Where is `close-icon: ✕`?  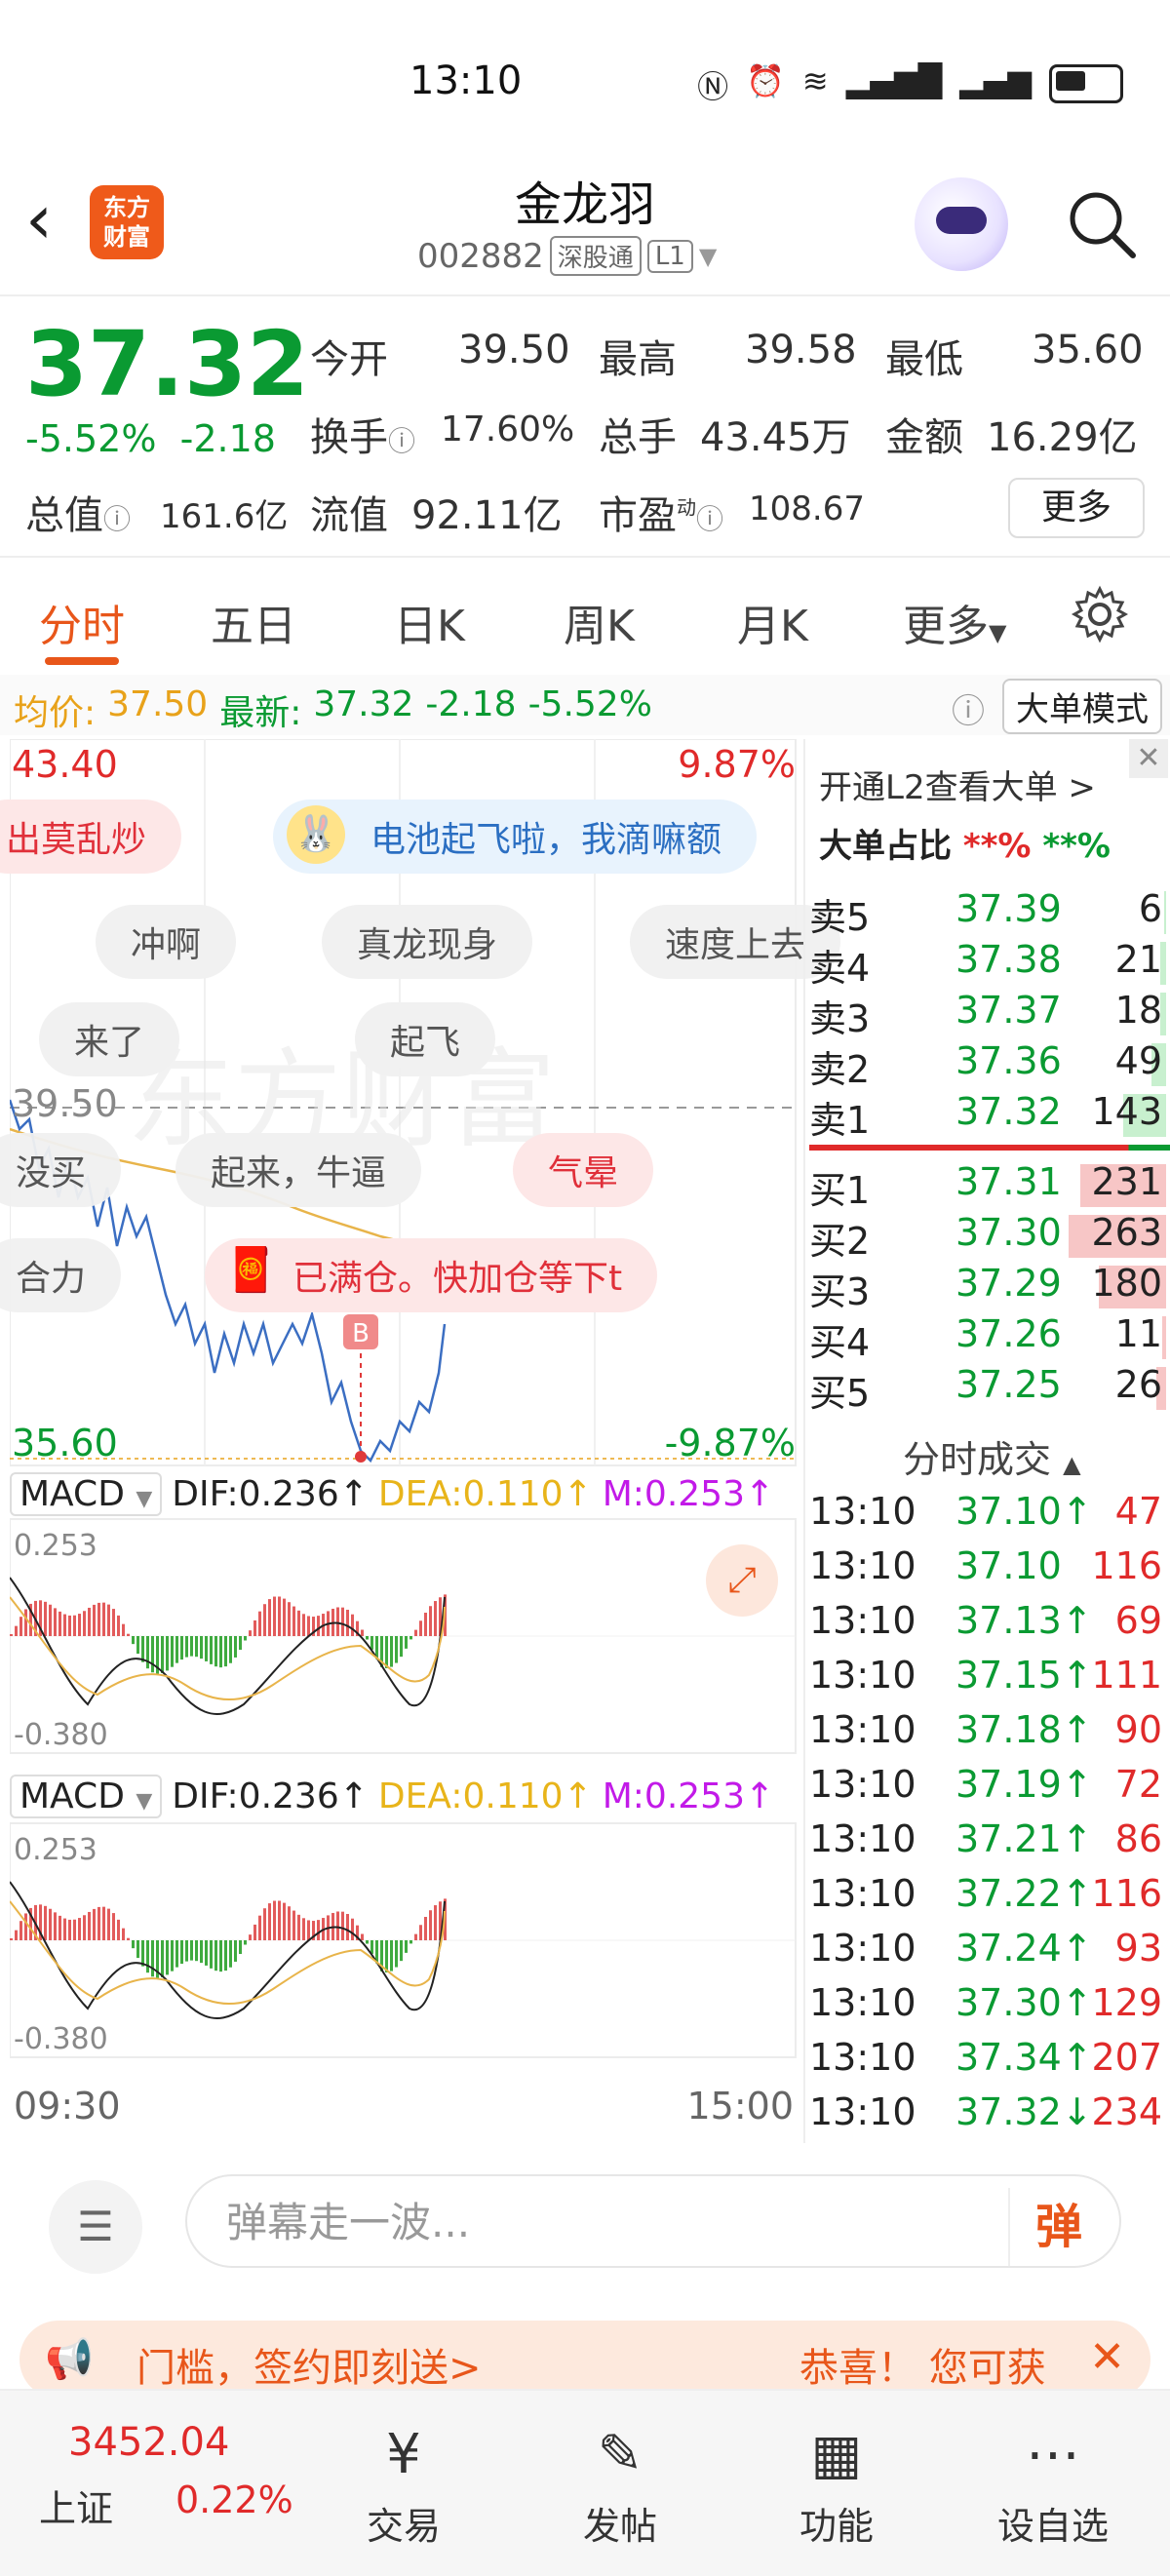
close-icon: ✕ is located at coordinates (1148, 758).